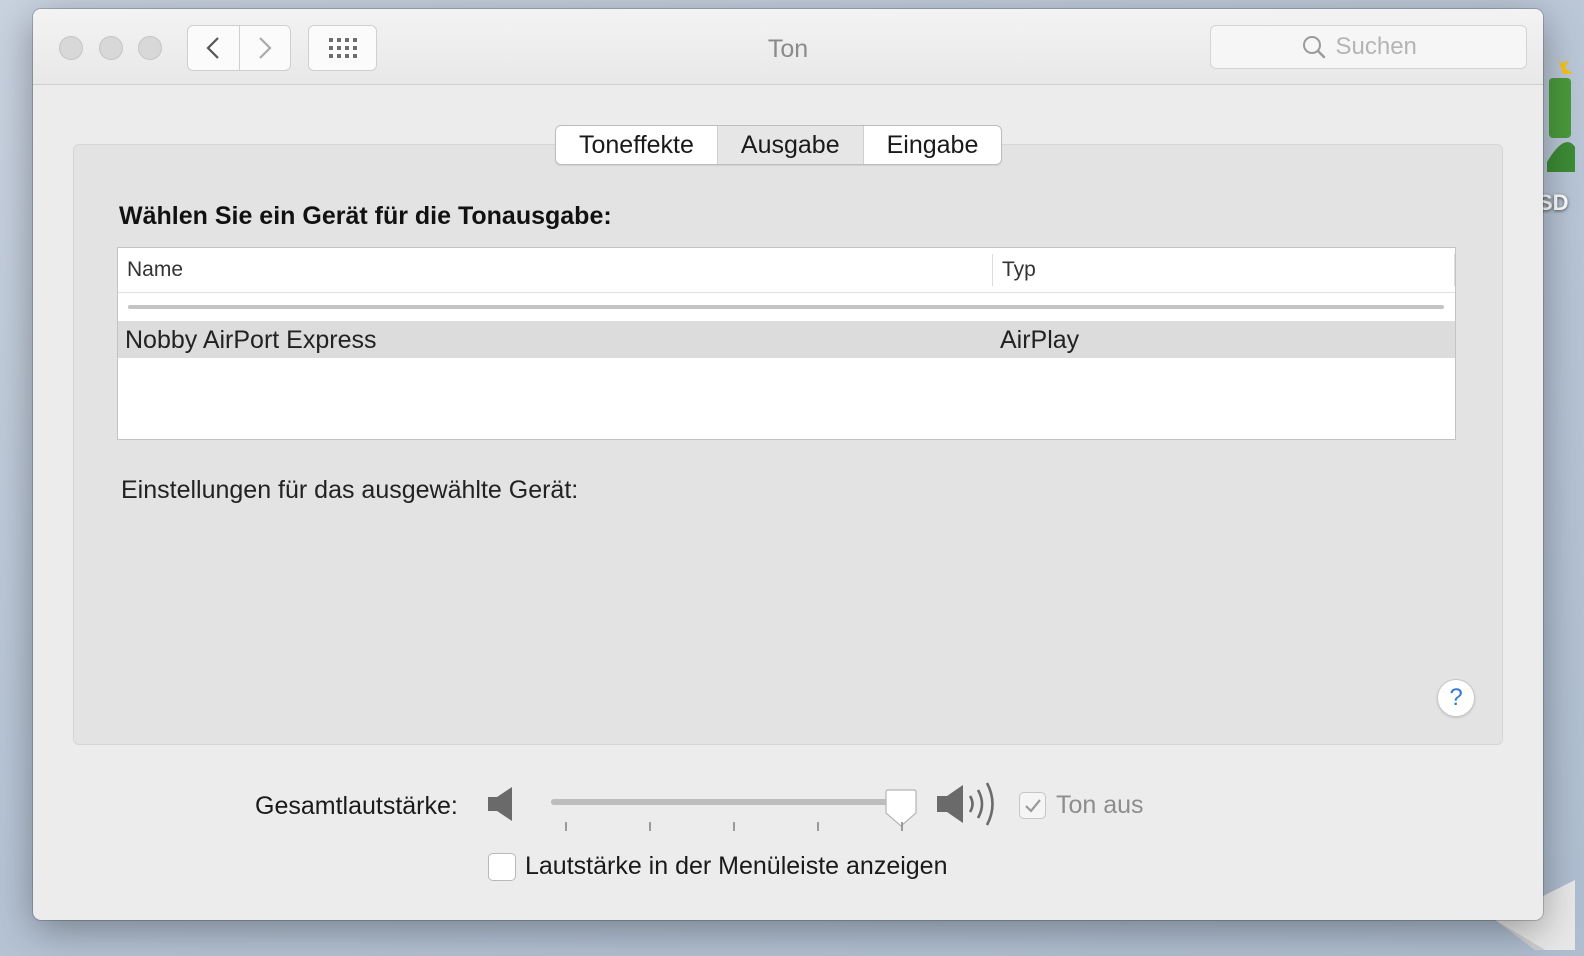  What do you see at coordinates (636, 145) in the screenshot?
I see `tab-toneffekte: Toneffekte` at bounding box center [636, 145].